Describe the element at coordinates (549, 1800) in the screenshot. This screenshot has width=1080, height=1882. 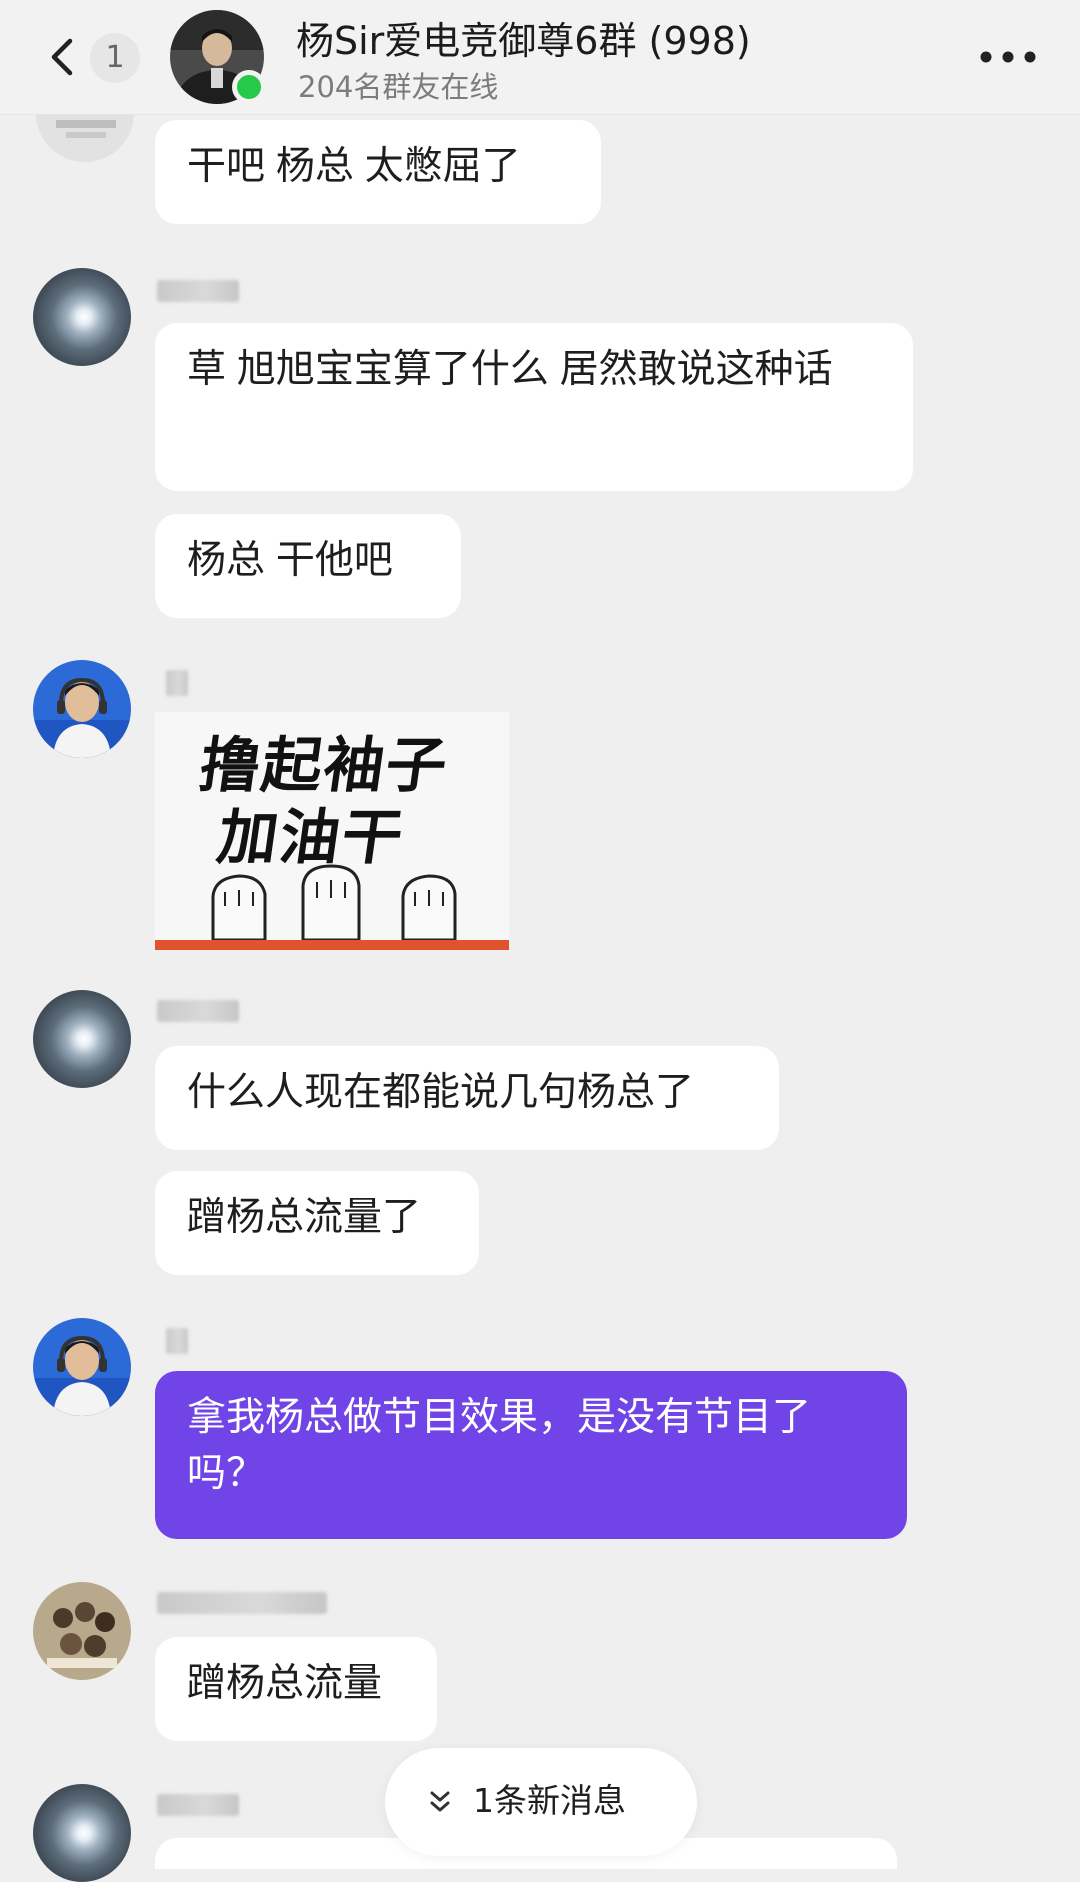
I see `new-messages-label: 1条新消息` at that location.